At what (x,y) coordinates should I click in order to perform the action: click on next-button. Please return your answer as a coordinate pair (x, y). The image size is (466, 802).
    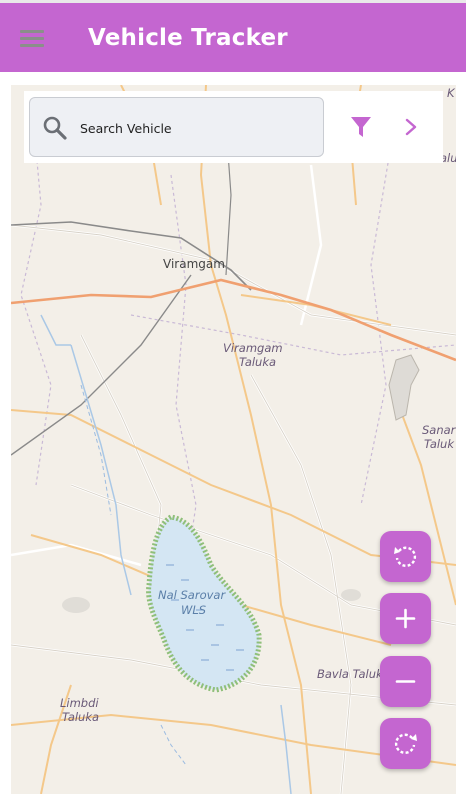
    Looking at the image, I should click on (412, 127).